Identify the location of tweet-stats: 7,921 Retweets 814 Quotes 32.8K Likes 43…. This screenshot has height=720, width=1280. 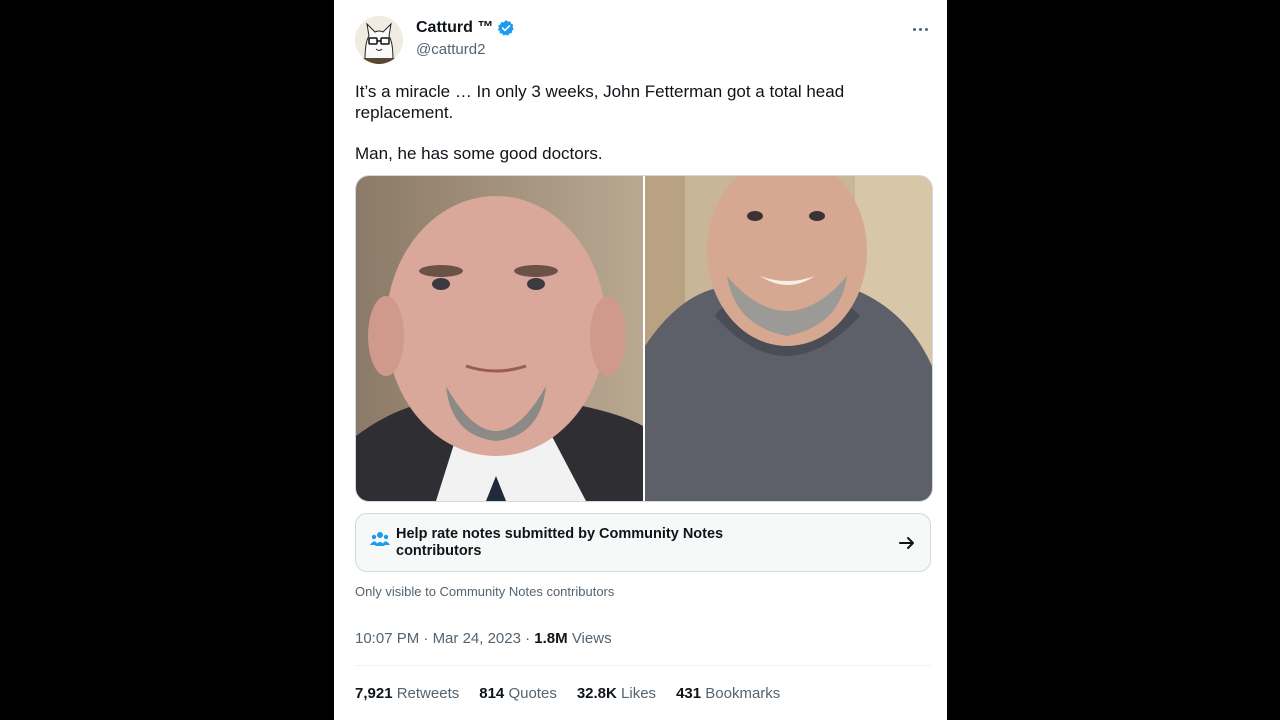
(567, 693).